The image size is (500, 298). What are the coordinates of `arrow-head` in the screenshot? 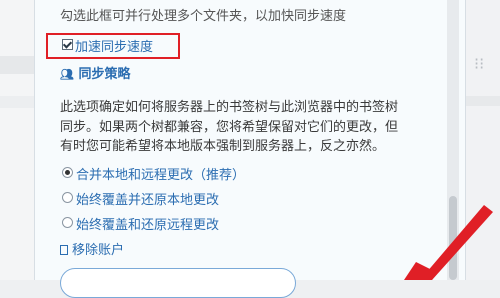 It's located at (420, 271).